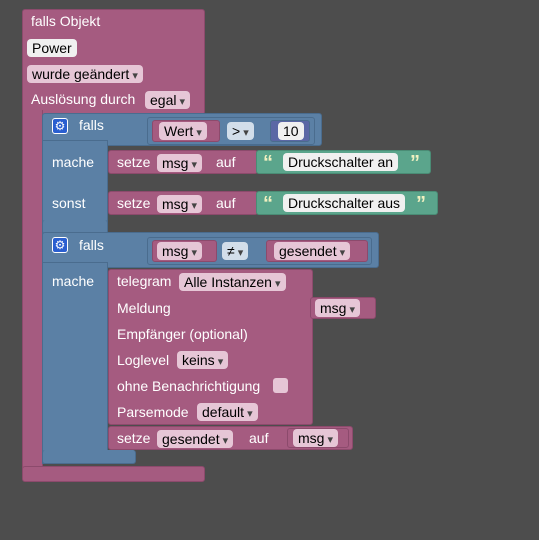 This screenshot has height=540, width=539. I want to click on number-field: 10, so click(291, 131).